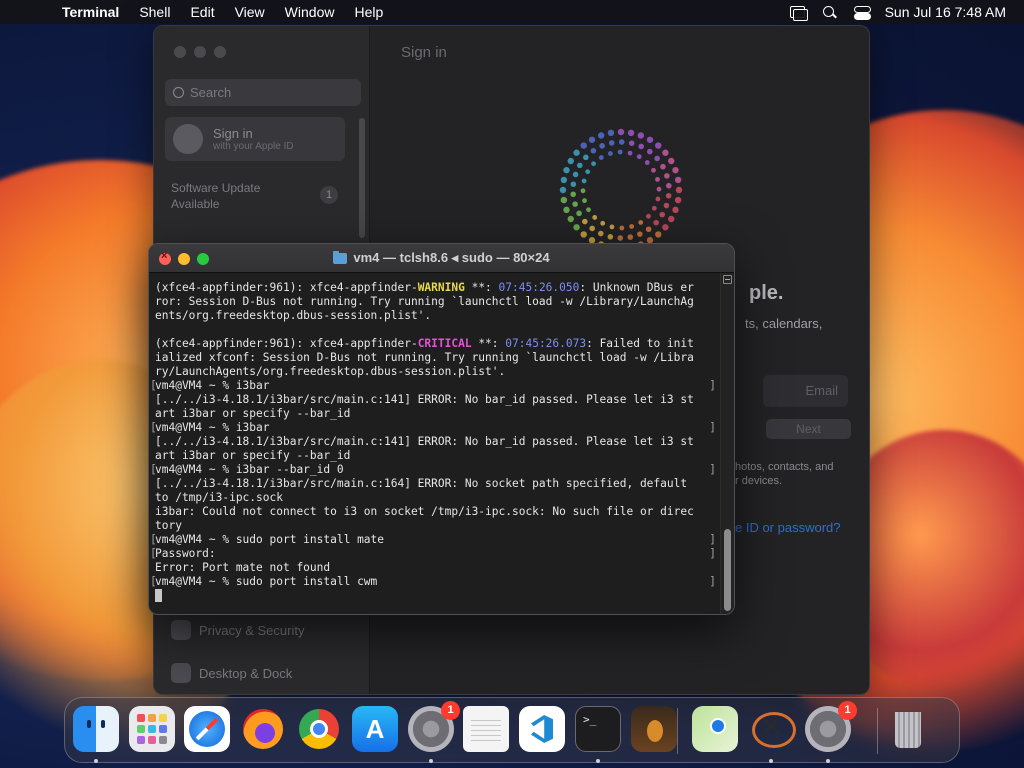 The height and width of the screenshot is (768, 1024). What do you see at coordinates (598, 729) in the screenshot?
I see `terminal-icon` at bounding box center [598, 729].